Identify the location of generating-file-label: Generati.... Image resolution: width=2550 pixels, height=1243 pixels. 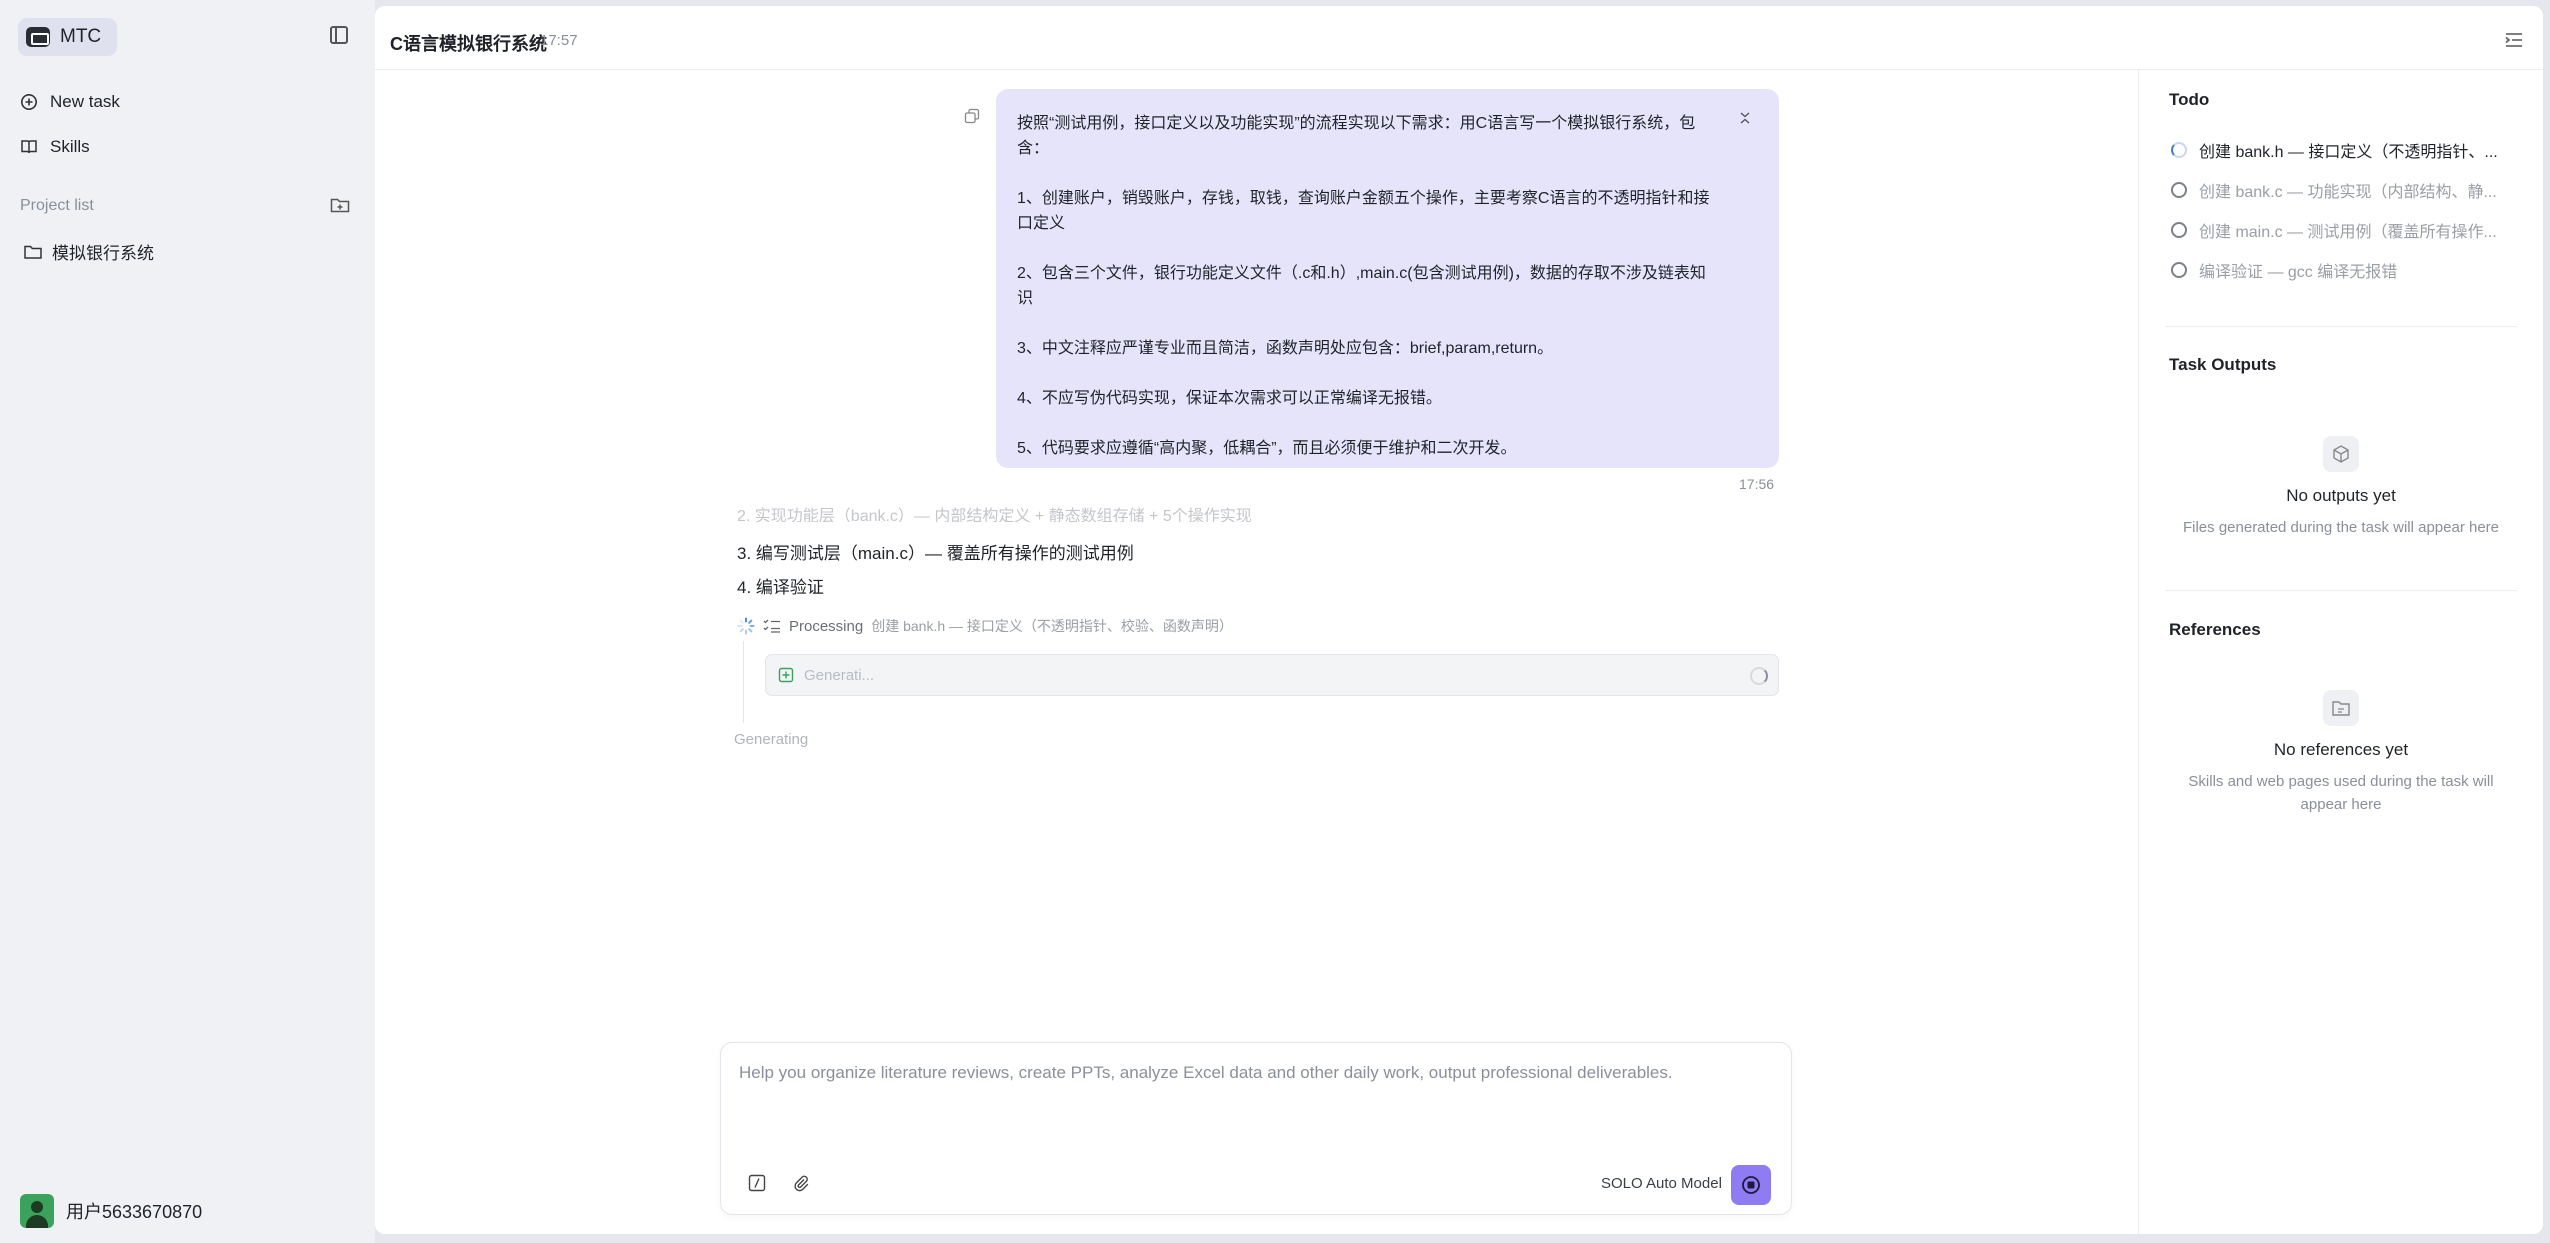
(839, 675).